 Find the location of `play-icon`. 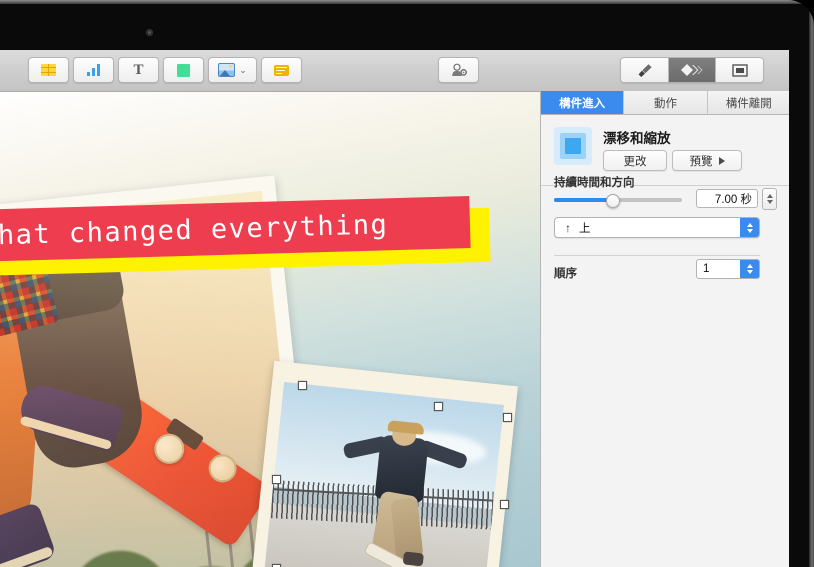

play-icon is located at coordinates (721, 160).